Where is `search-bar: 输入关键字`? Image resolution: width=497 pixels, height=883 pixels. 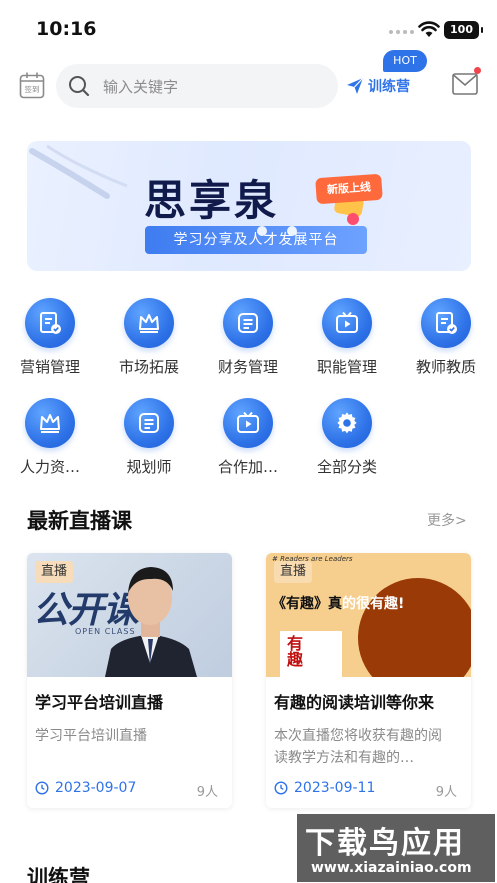
search-bar: 输入关键字 is located at coordinates (197, 86).